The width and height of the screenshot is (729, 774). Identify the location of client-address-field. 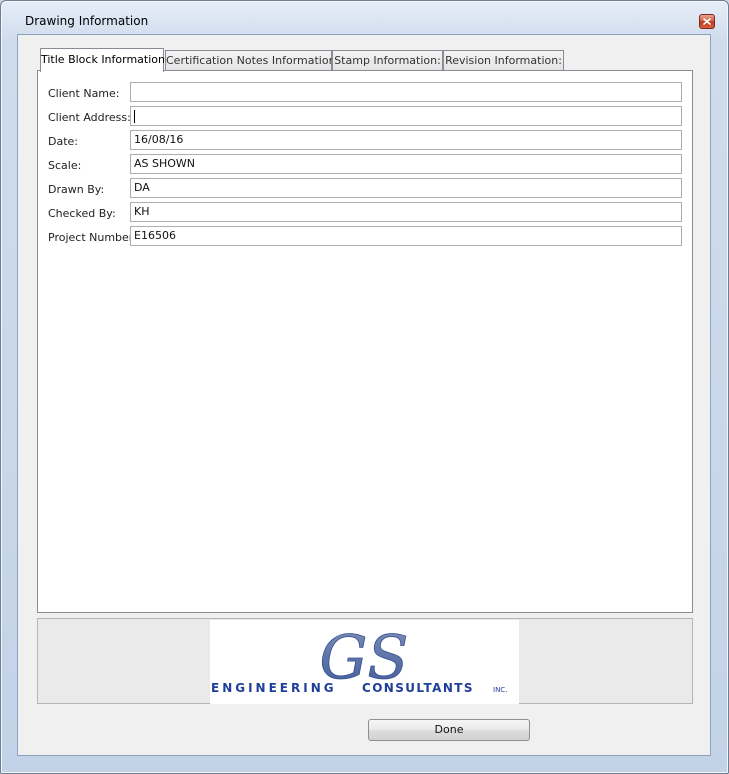
(406, 116).